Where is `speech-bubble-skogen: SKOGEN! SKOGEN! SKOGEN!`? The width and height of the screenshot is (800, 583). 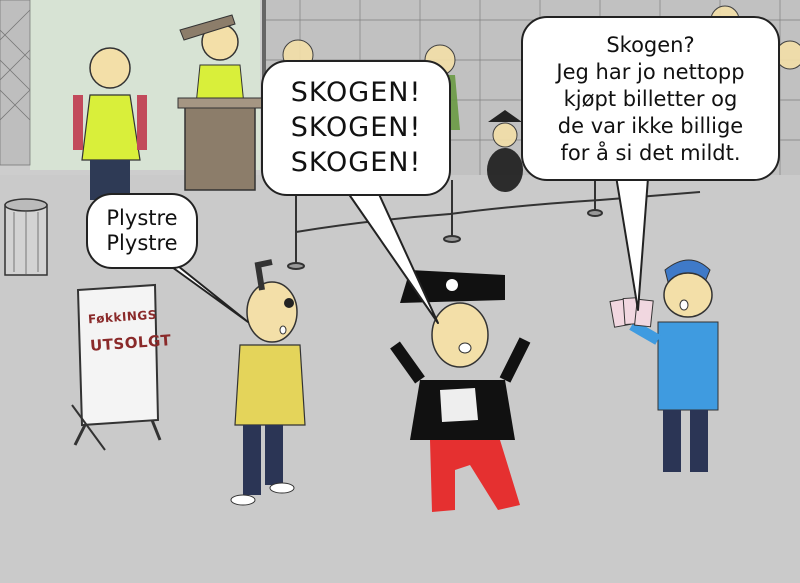
speech-bubble-skogen: SKOGEN! SKOGEN! SKOGEN! is located at coordinates (356, 128).